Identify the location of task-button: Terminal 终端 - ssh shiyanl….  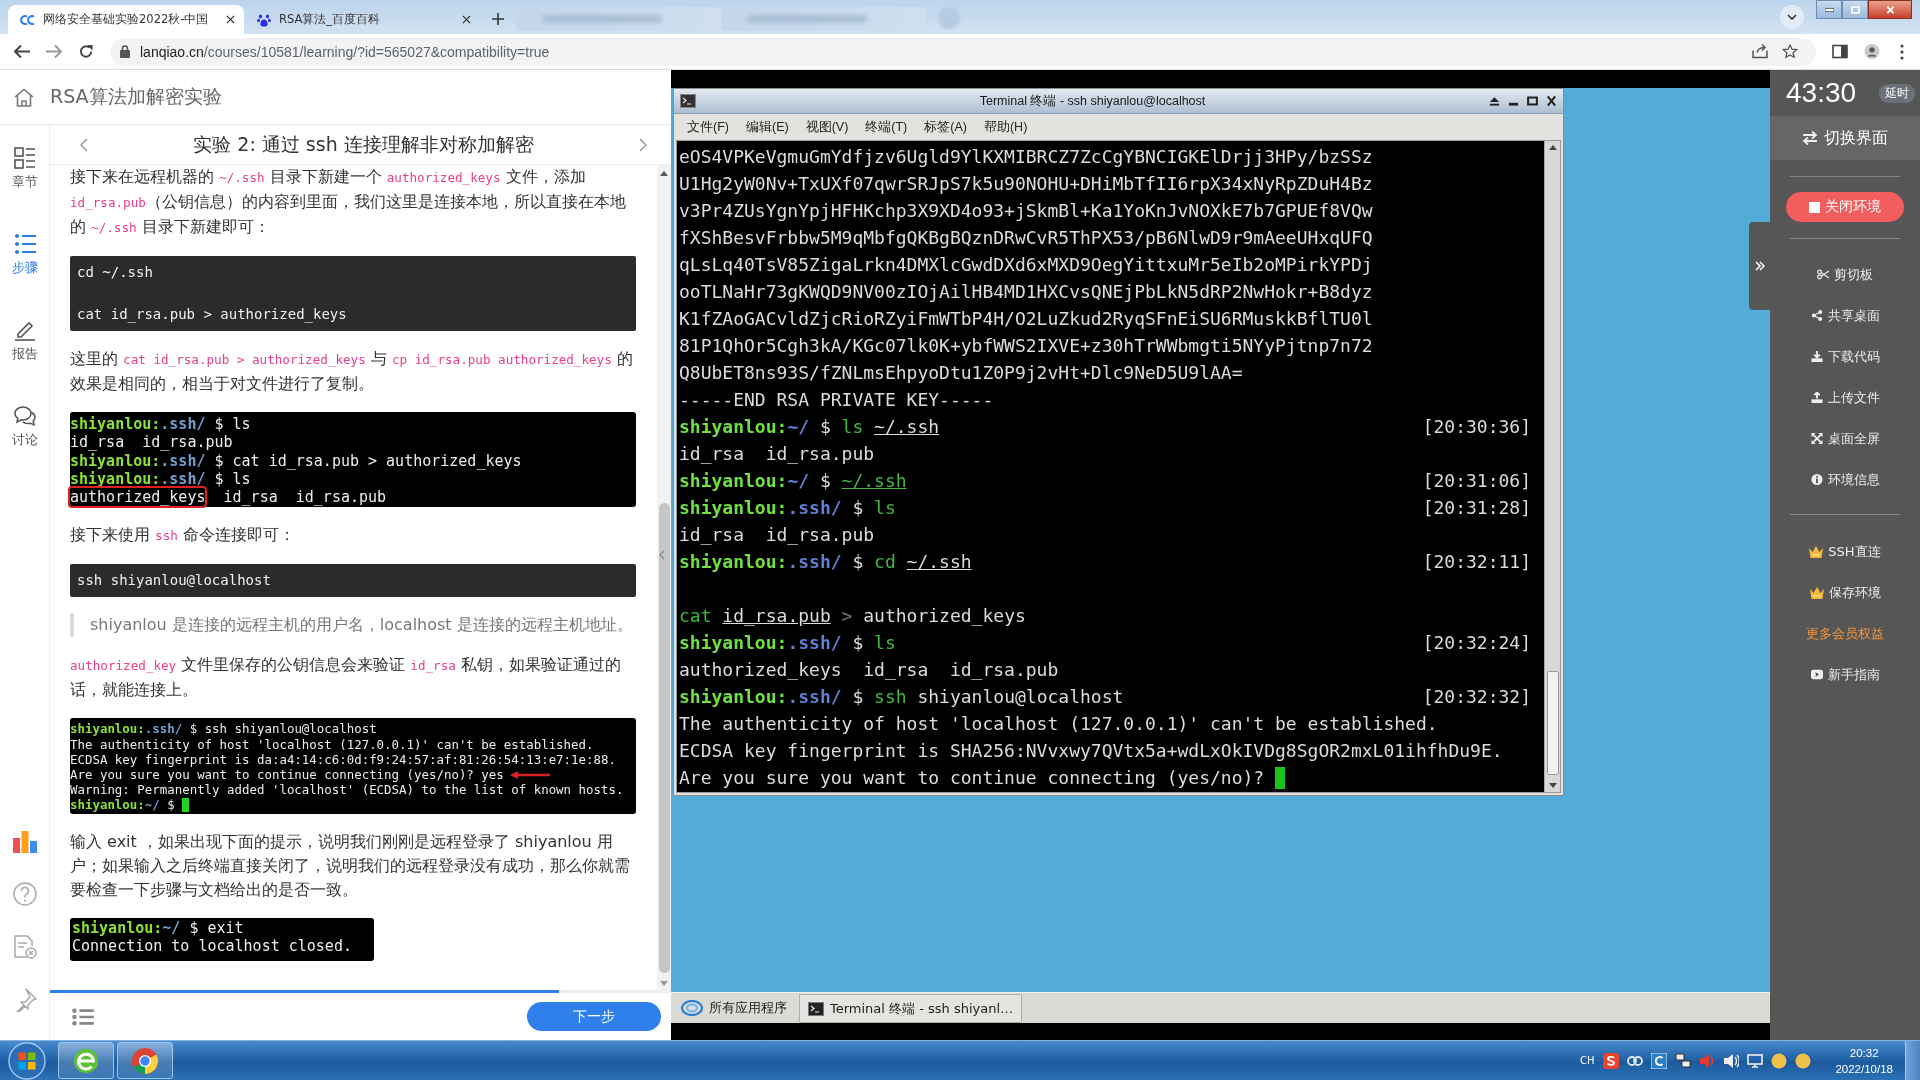
(911, 1008).